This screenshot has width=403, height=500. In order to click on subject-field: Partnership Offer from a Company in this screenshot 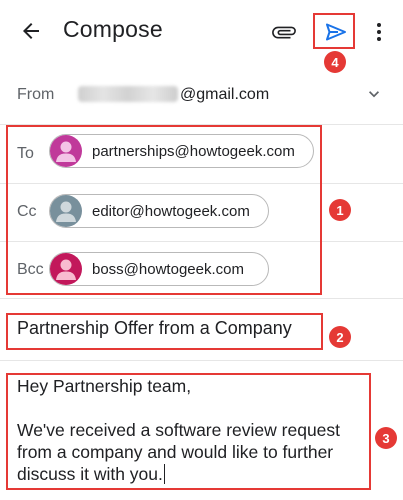, I will do `click(154, 328)`.